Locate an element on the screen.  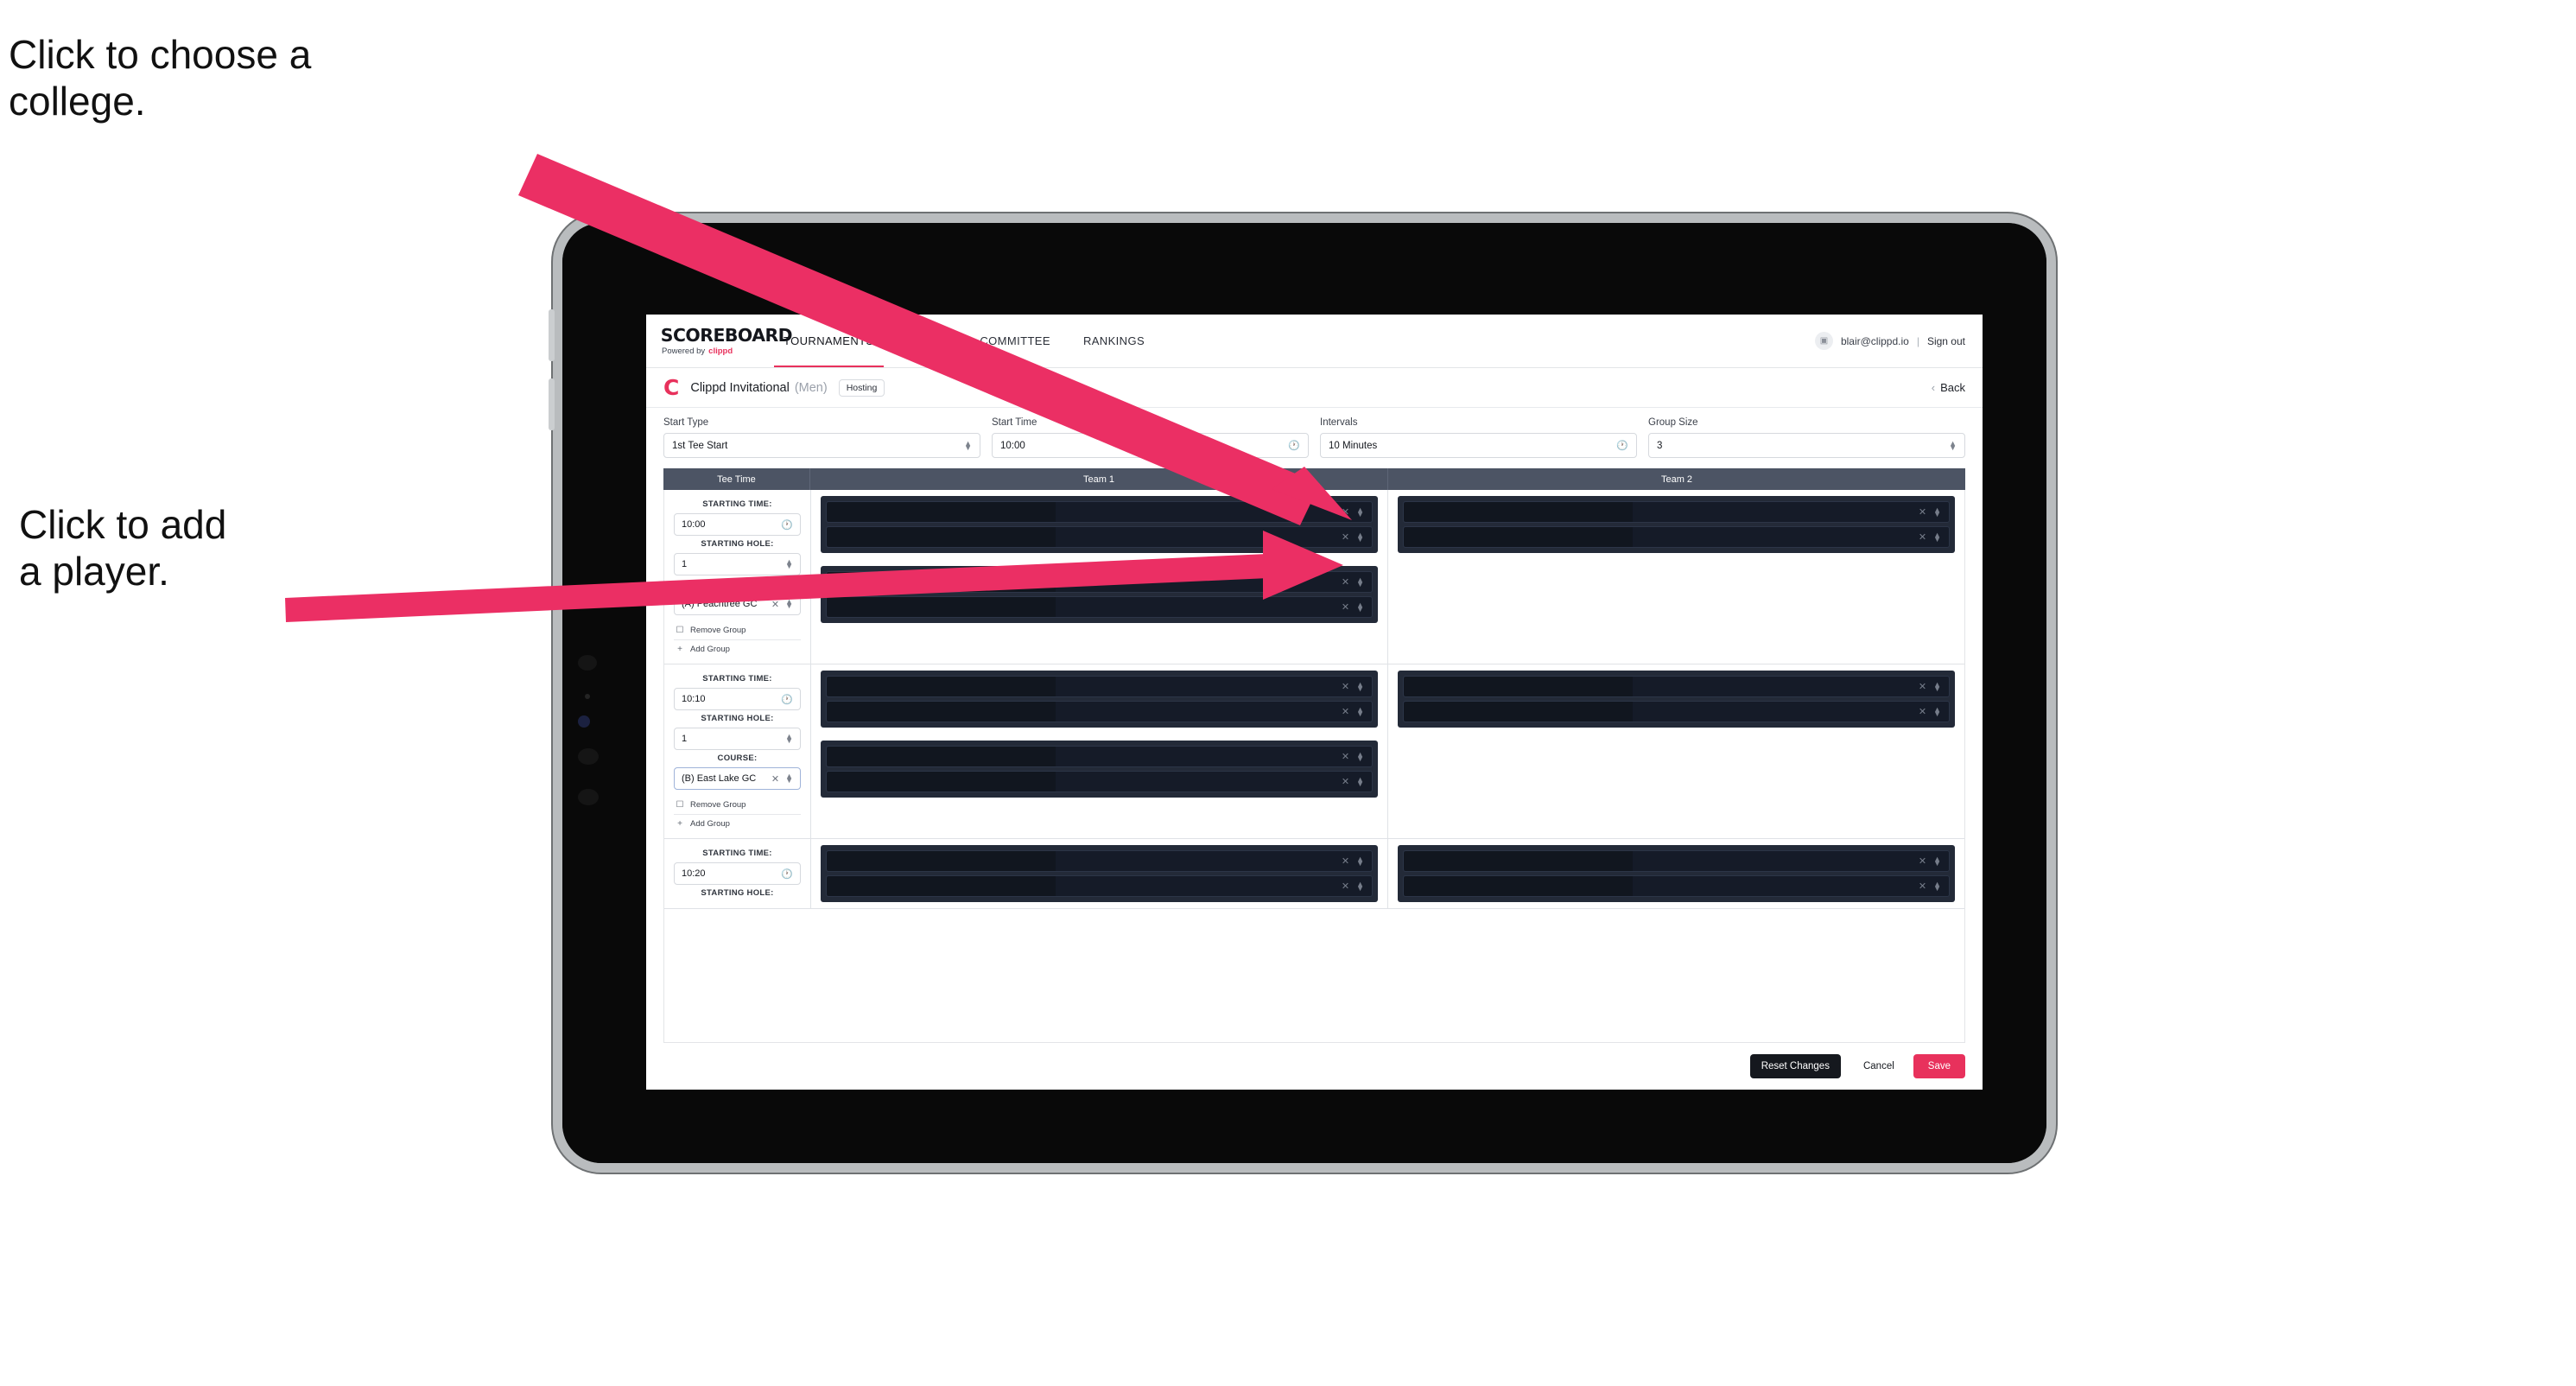
starting-time-input: 10:20 🕐 is located at coordinates (737, 873).